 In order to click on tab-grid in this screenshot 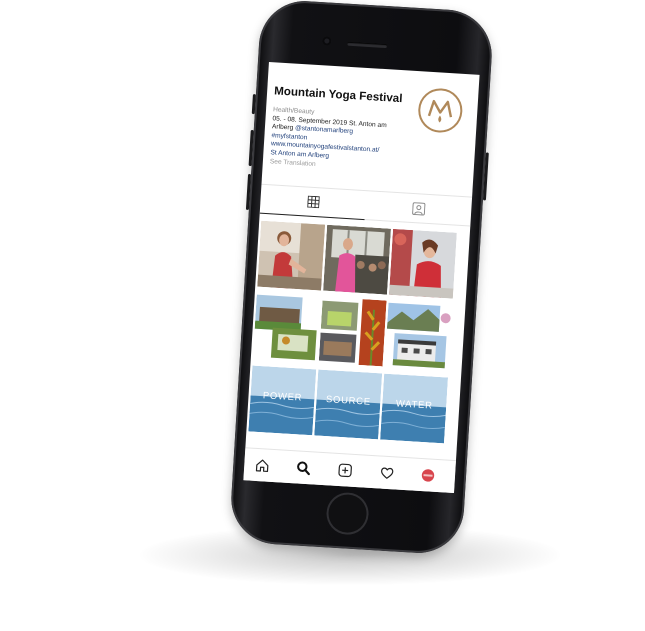, I will do `click(313, 202)`.